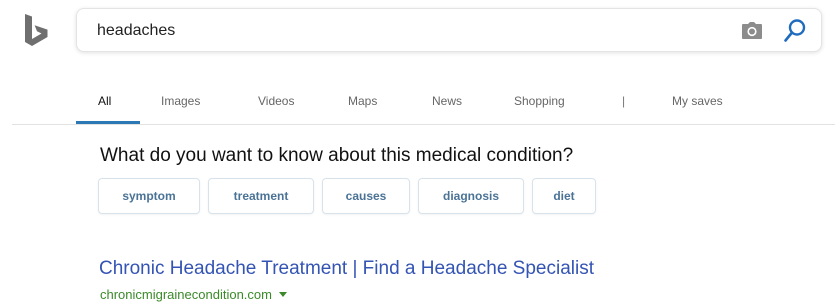  I want to click on camera-icon, so click(752, 31).